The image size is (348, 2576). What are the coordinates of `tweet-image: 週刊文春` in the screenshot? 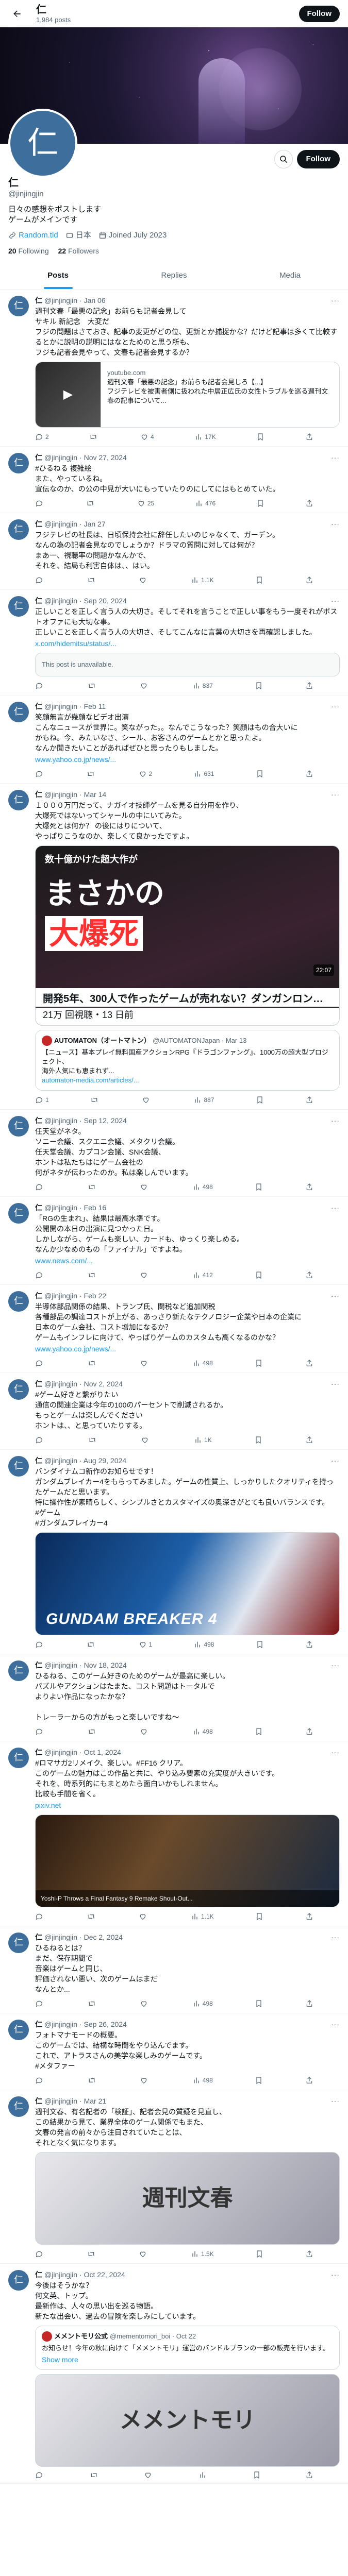 It's located at (187, 2198).